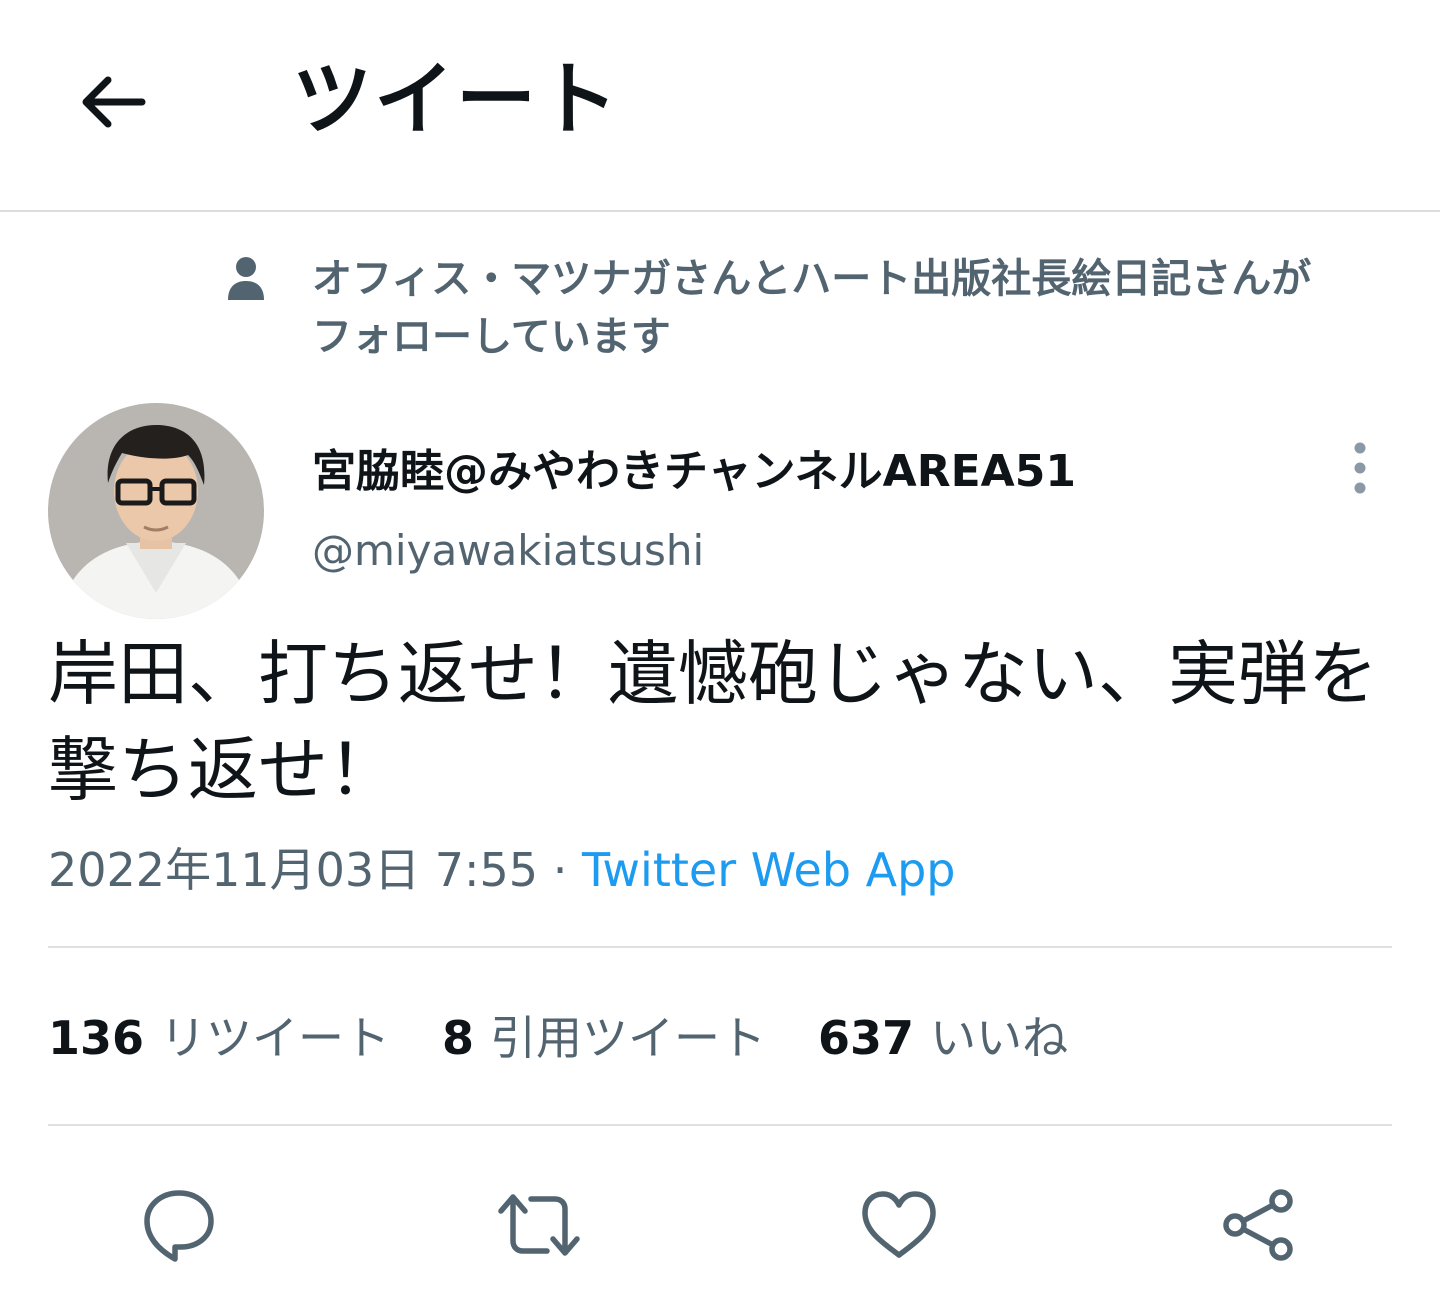 This screenshot has height=1313, width=1440. What do you see at coordinates (456, 99) in the screenshot?
I see `page-title: ツイート` at bounding box center [456, 99].